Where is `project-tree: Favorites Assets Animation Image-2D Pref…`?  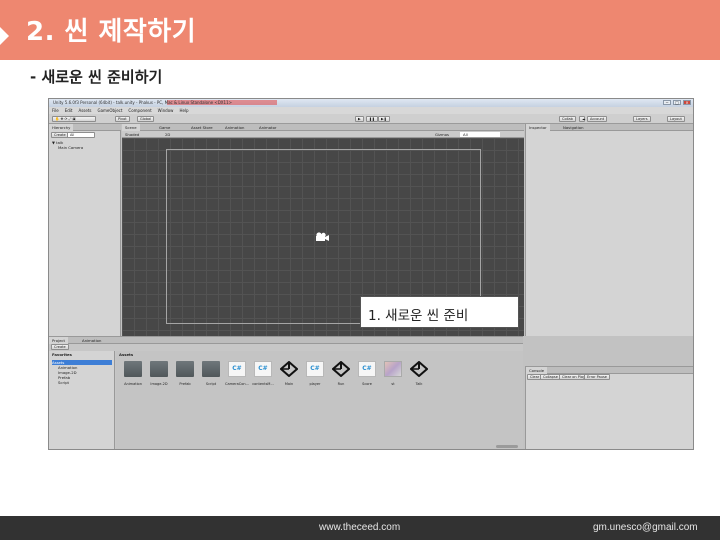 project-tree: Favorites Assets Animation Image-2D Pref… is located at coordinates (82, 400).